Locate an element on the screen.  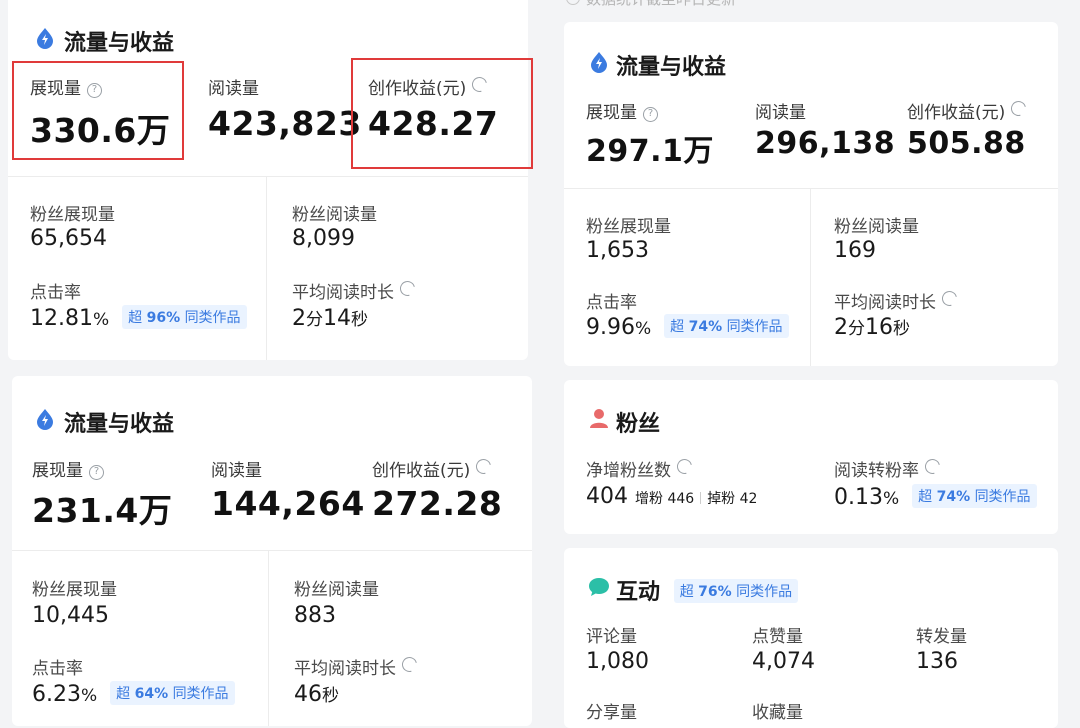
highlight-box-earnings is located at coordinates (442, 113).